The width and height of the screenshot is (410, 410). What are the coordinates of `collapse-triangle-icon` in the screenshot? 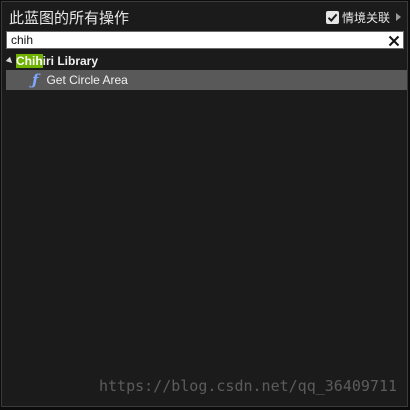 It's located at (10, 60).